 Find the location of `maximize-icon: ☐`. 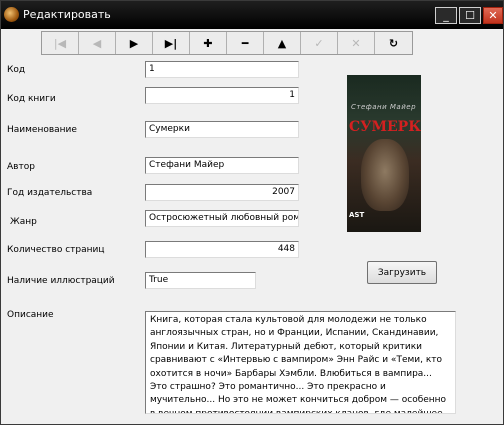

maximize-icon: ☐ is located at coordinates (470, 15).